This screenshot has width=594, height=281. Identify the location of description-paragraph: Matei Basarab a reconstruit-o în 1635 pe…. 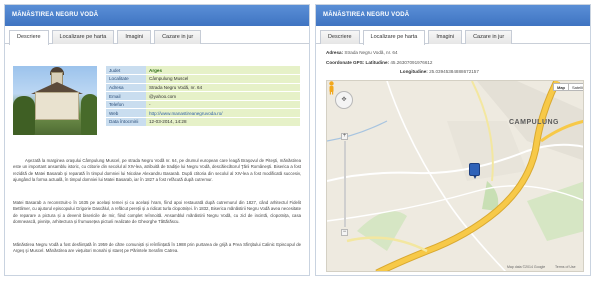
(157, 212).